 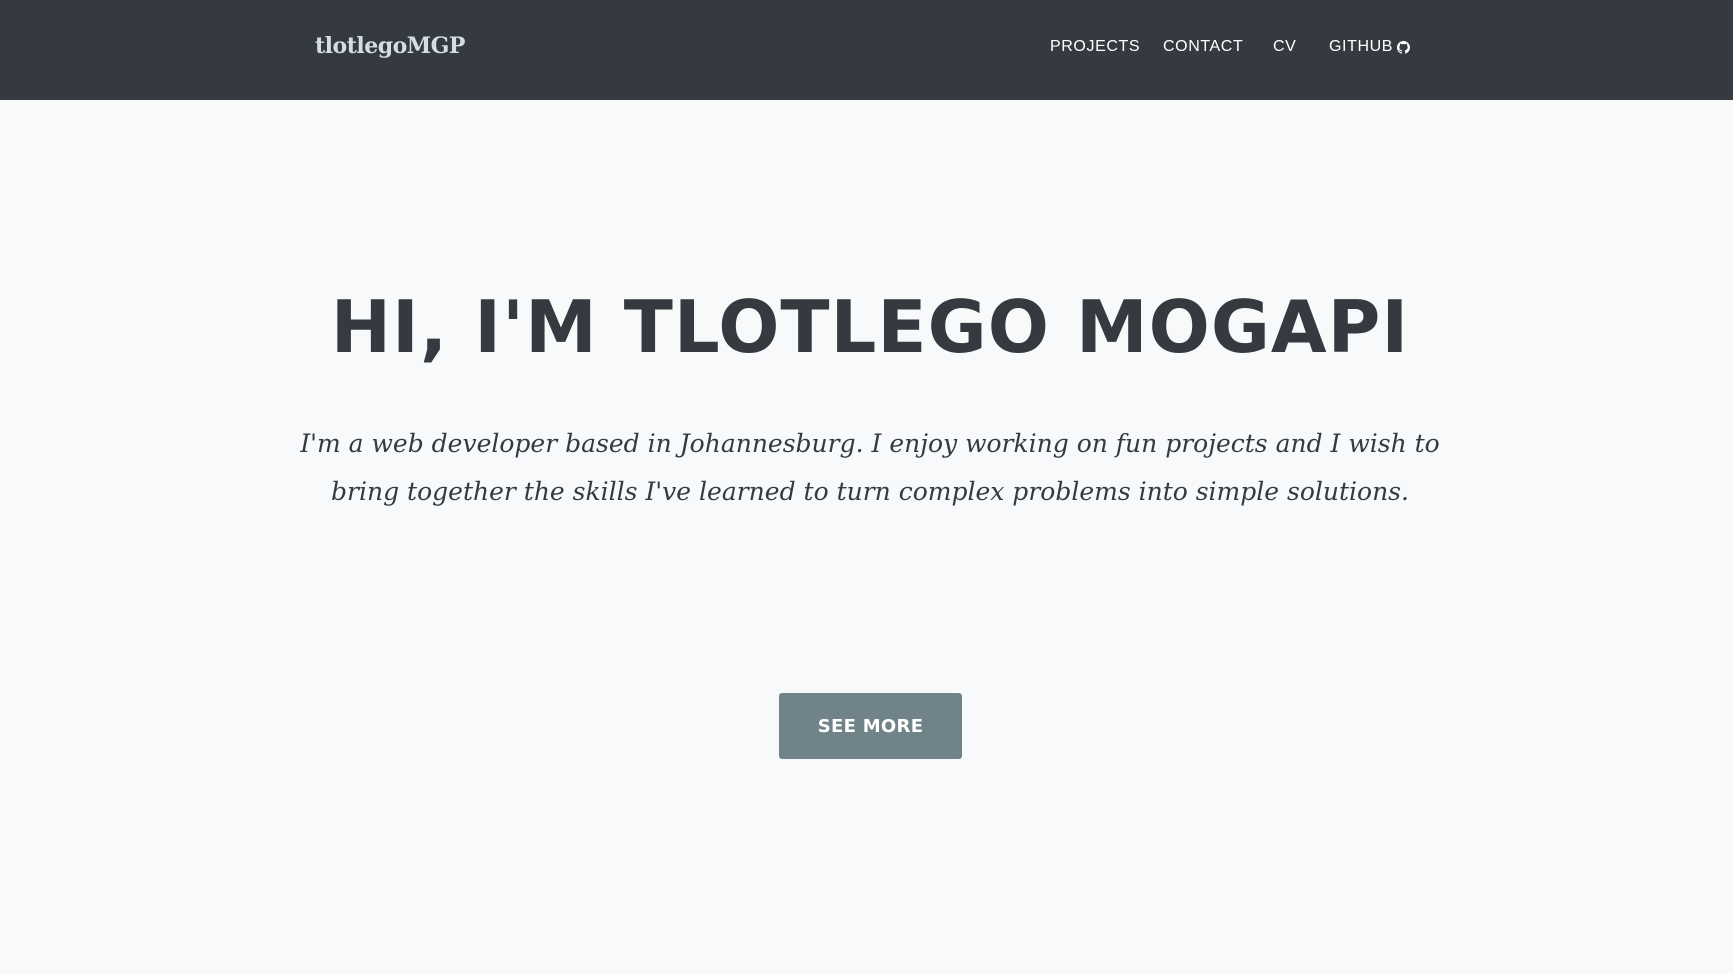 What do you see at coordinates (1361, 46) in the screenshot?
I see `nav-link-github-label: GITHUB` at bounding box center [1361, 46].